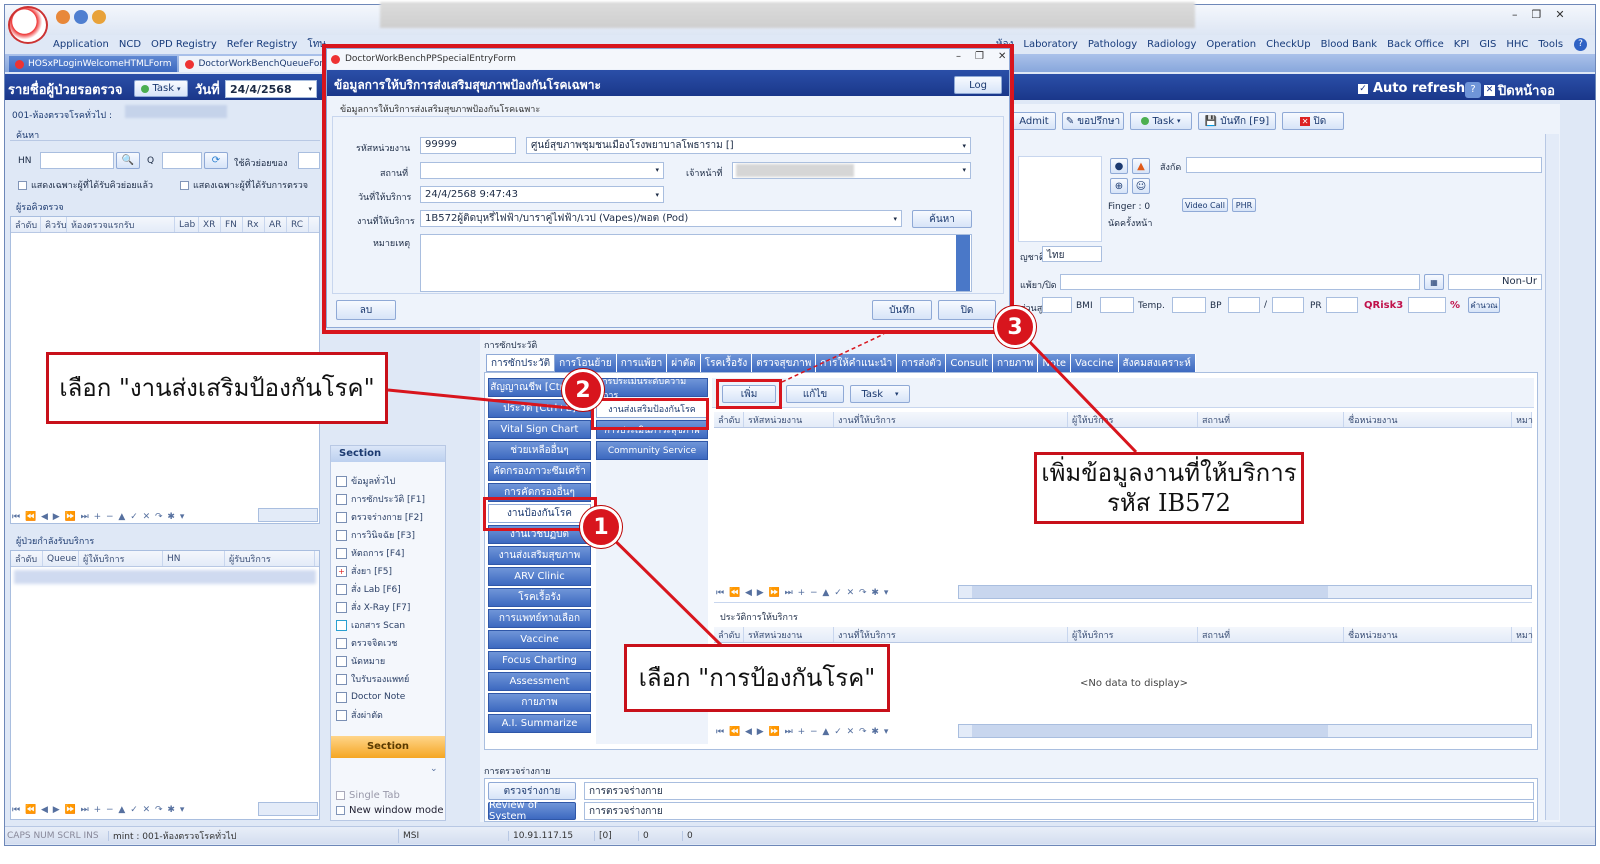  I want to click on section-item-physical-exam: ตรวจร่างกาย [F2], so click(389, 517).